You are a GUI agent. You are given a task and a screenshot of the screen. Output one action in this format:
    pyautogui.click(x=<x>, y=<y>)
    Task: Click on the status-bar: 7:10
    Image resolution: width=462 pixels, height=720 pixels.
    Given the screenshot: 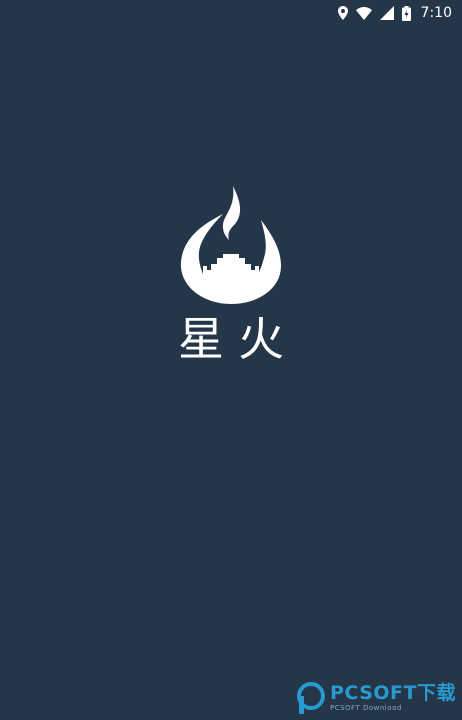 What is the action you would take?
    pyautogui.click(x=231, y=13)
    